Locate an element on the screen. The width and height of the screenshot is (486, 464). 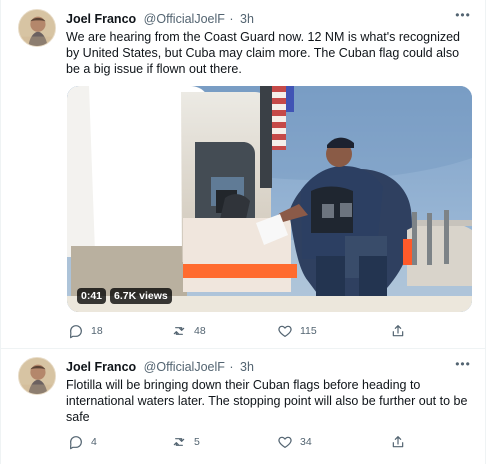
reply-button: 4 is located at coordinates (82, 442).